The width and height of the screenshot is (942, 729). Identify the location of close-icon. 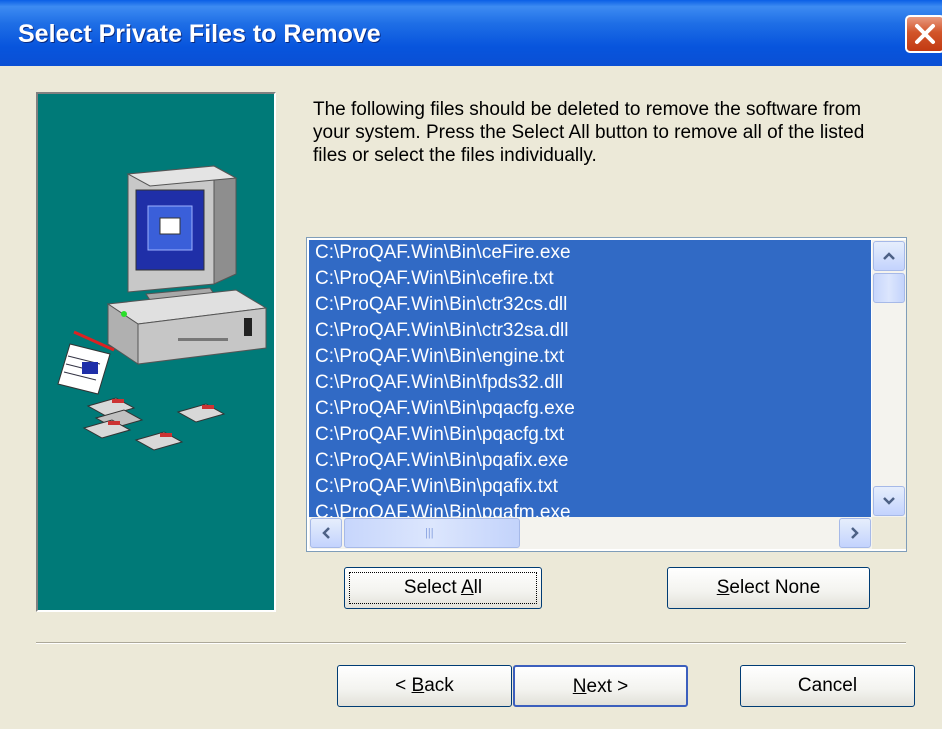
(925, 34).